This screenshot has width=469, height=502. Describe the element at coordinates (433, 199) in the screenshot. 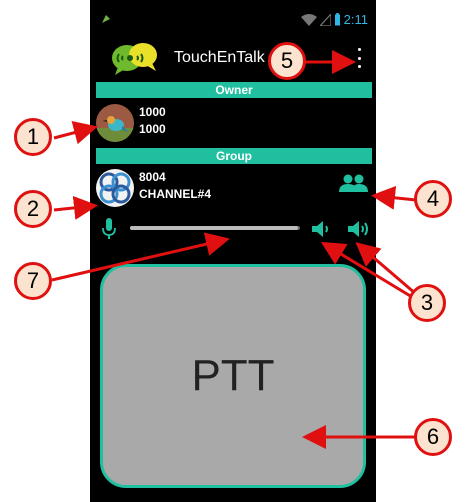

I see `callout-4: 4` at that location.